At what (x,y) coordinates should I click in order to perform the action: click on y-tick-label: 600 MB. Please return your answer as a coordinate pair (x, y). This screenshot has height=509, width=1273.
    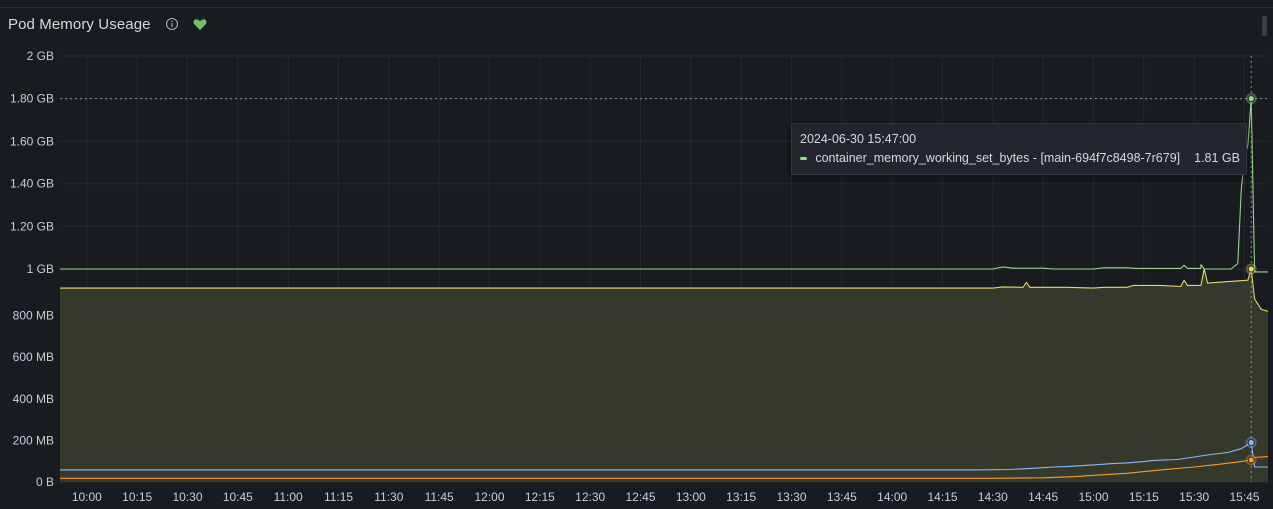
    Looking at the image, I should click on (33, 357).